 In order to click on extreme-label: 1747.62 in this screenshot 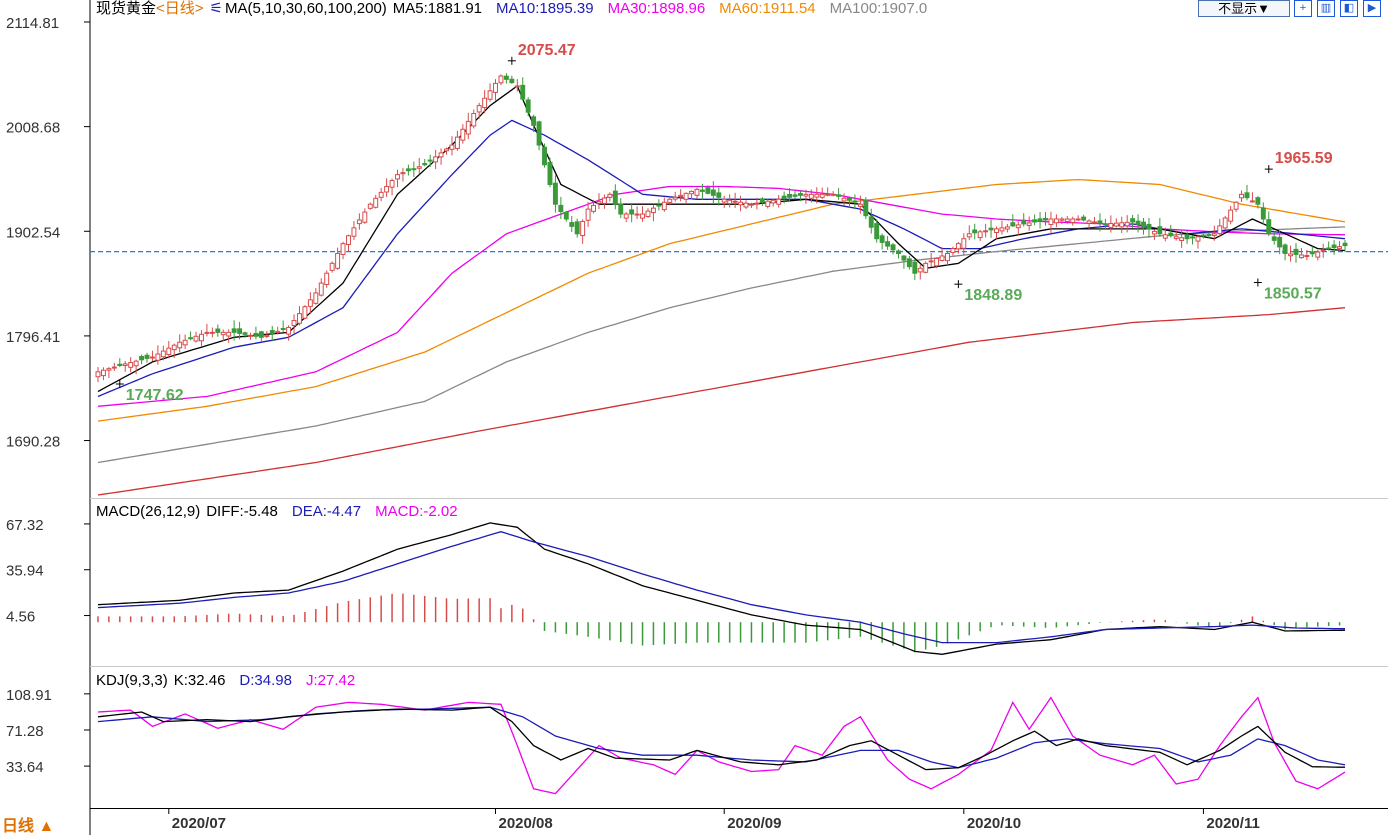, I will do `click(155, 395)`.